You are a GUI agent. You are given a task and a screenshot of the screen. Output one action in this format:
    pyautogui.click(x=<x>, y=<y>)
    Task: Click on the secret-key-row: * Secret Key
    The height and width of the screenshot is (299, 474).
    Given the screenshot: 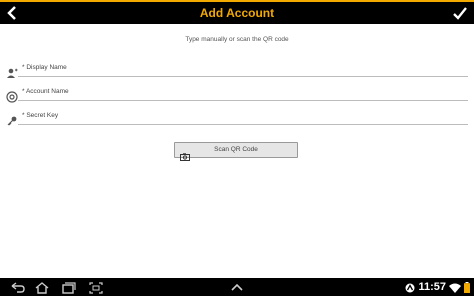 What is the action you would take?
    pyautogui.click(x=237, y=118)
    